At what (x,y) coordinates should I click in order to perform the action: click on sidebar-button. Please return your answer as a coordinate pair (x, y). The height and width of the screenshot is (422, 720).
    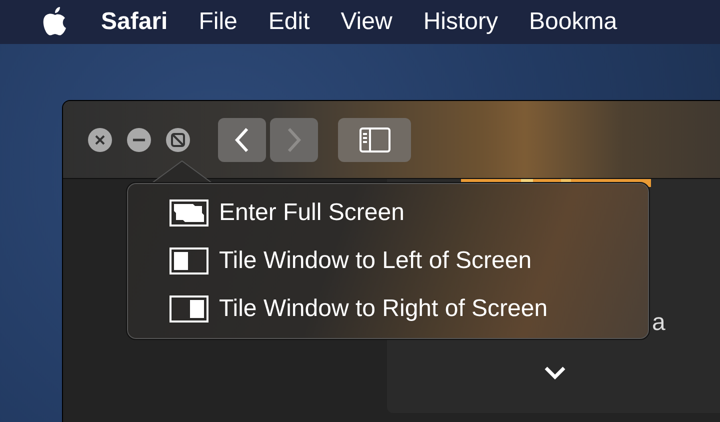
    Looking at the image, I should click on (374, 140).